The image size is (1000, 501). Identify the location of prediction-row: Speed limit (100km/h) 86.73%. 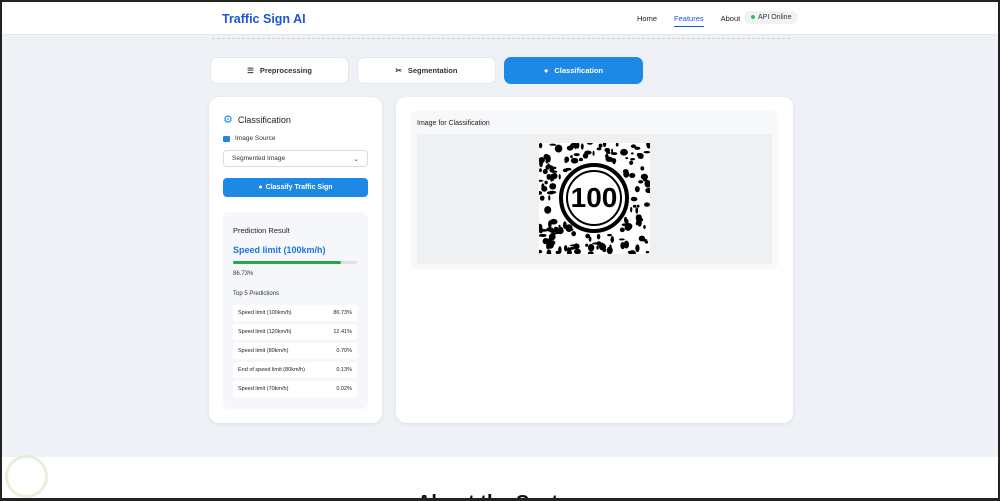
(295, 313).